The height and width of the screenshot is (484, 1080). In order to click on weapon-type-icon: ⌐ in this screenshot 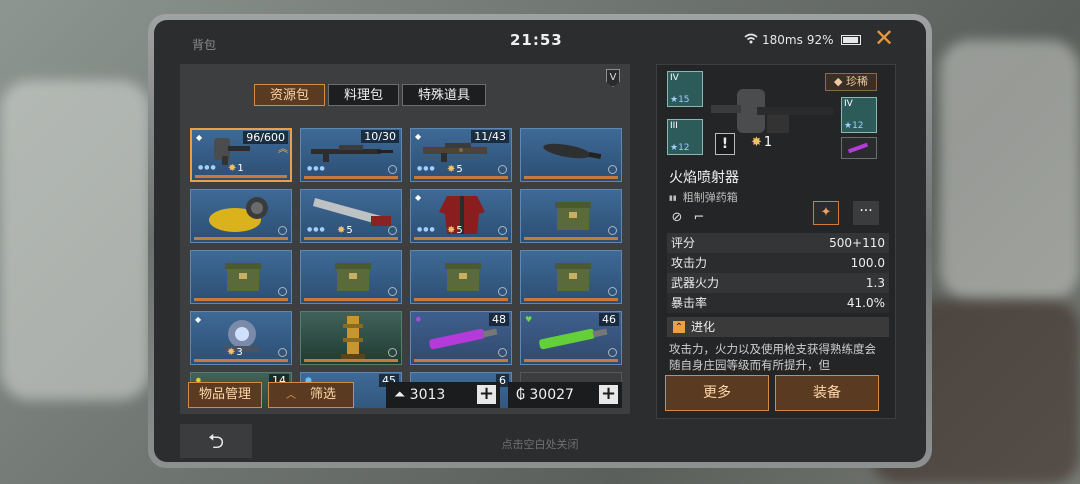, I will do `click(699, 218)`.